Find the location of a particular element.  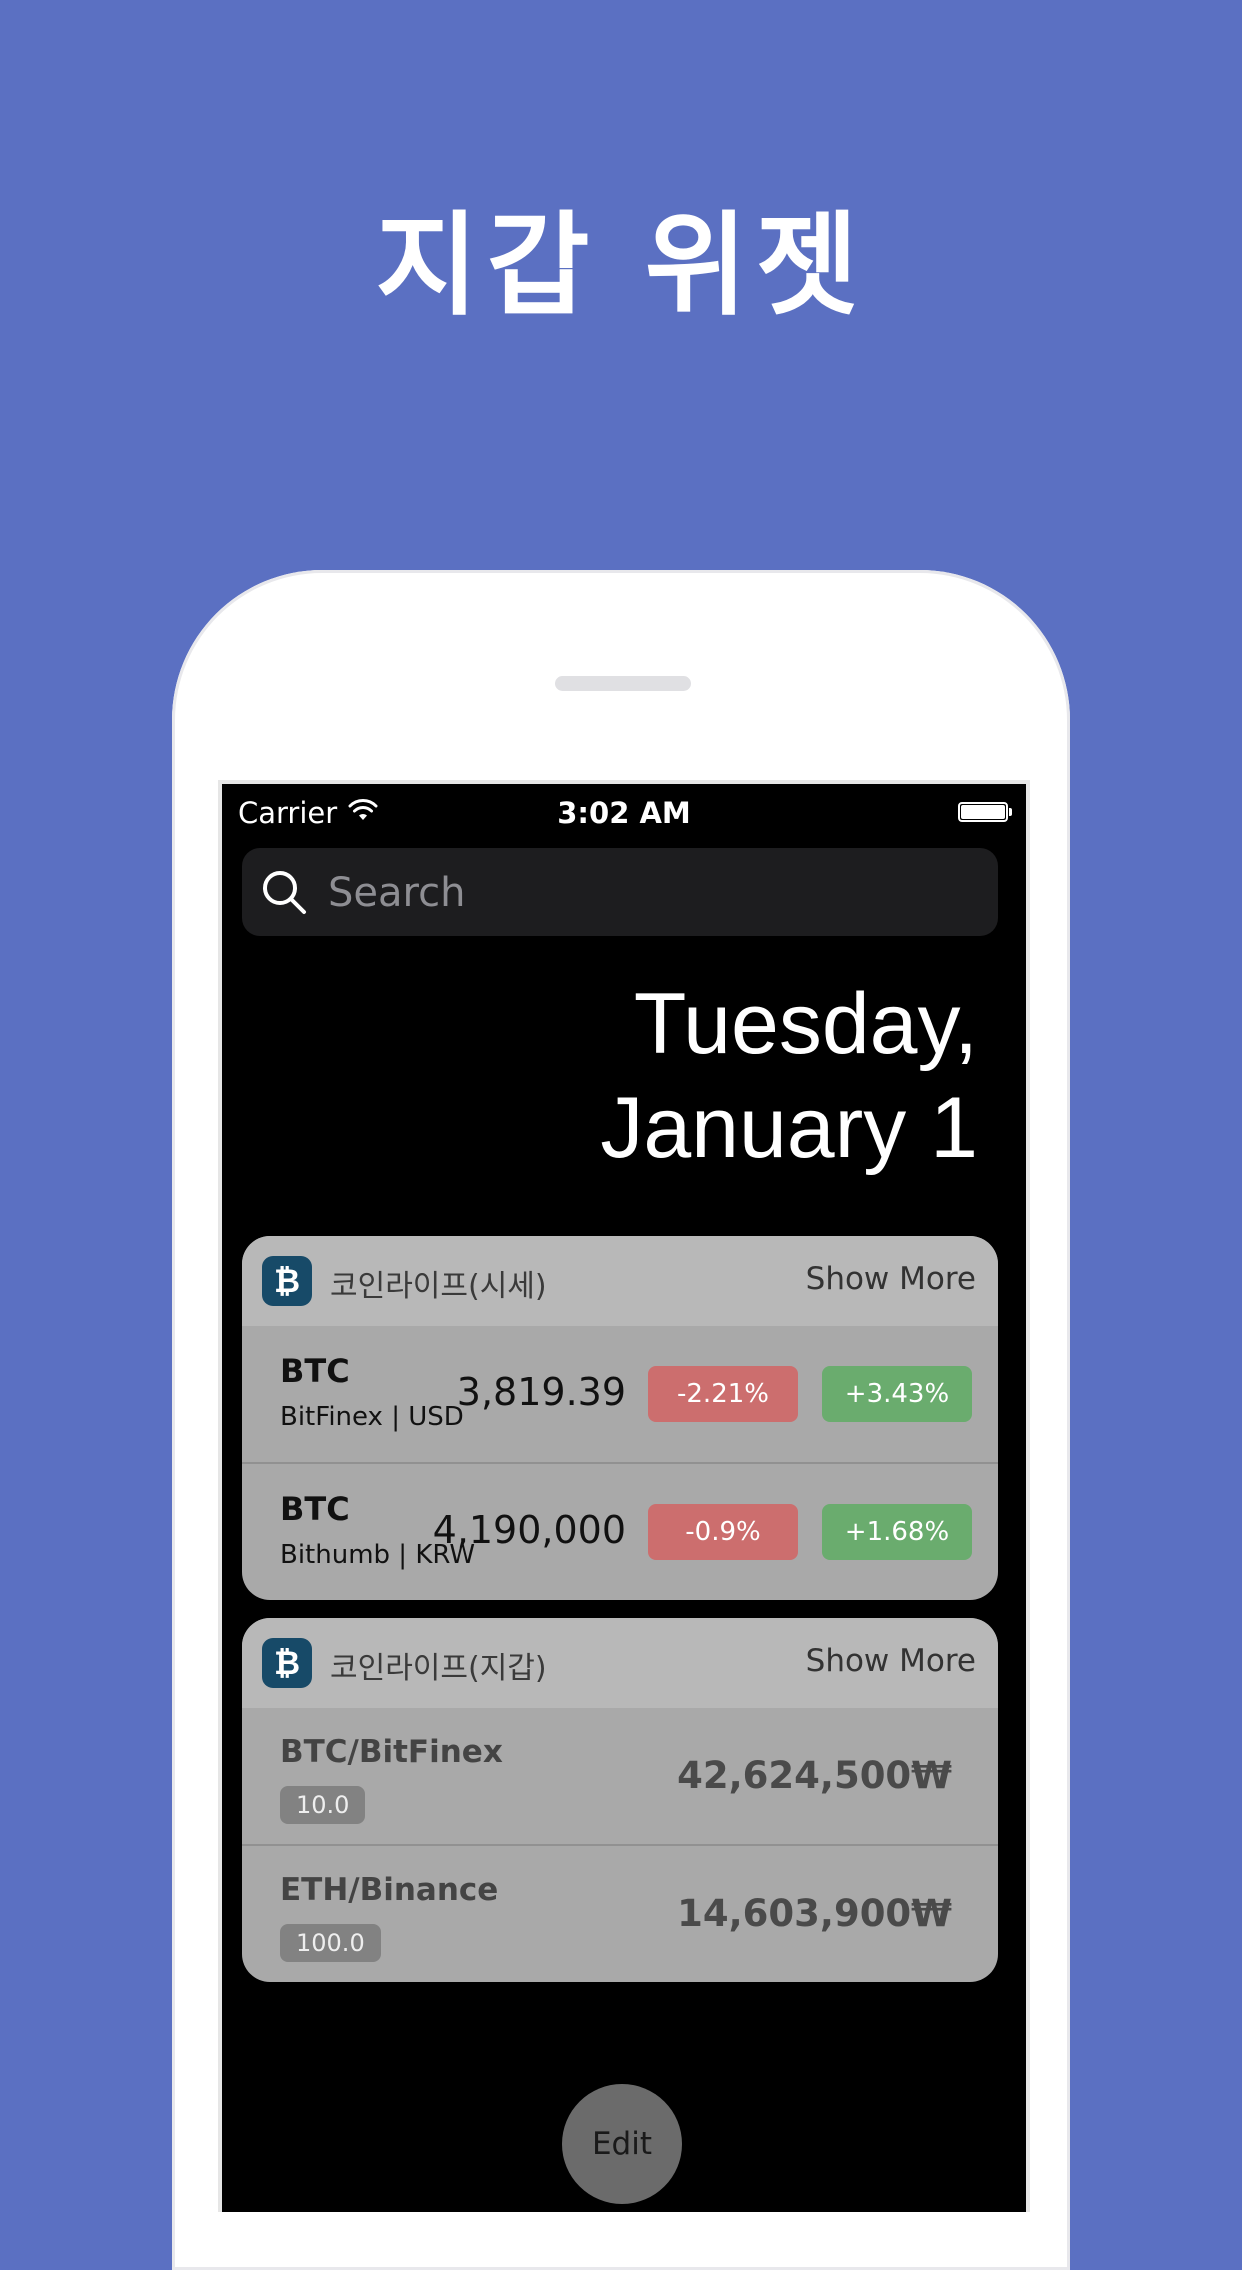

wallet-widget-header: ₿ 코인라이프(지갑) Show More is located at coordinates (620, 1663).